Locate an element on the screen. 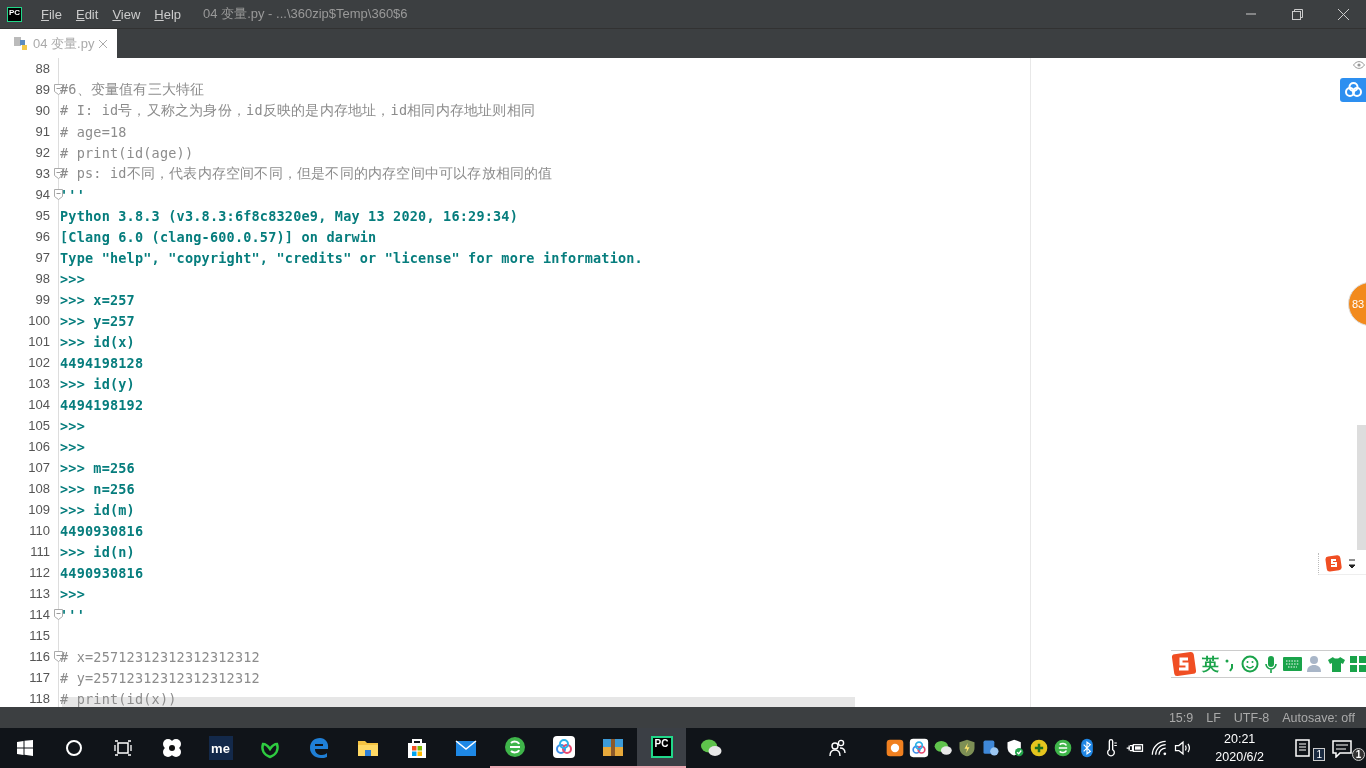  line-number: 98 is located at coordinates (42, 278).